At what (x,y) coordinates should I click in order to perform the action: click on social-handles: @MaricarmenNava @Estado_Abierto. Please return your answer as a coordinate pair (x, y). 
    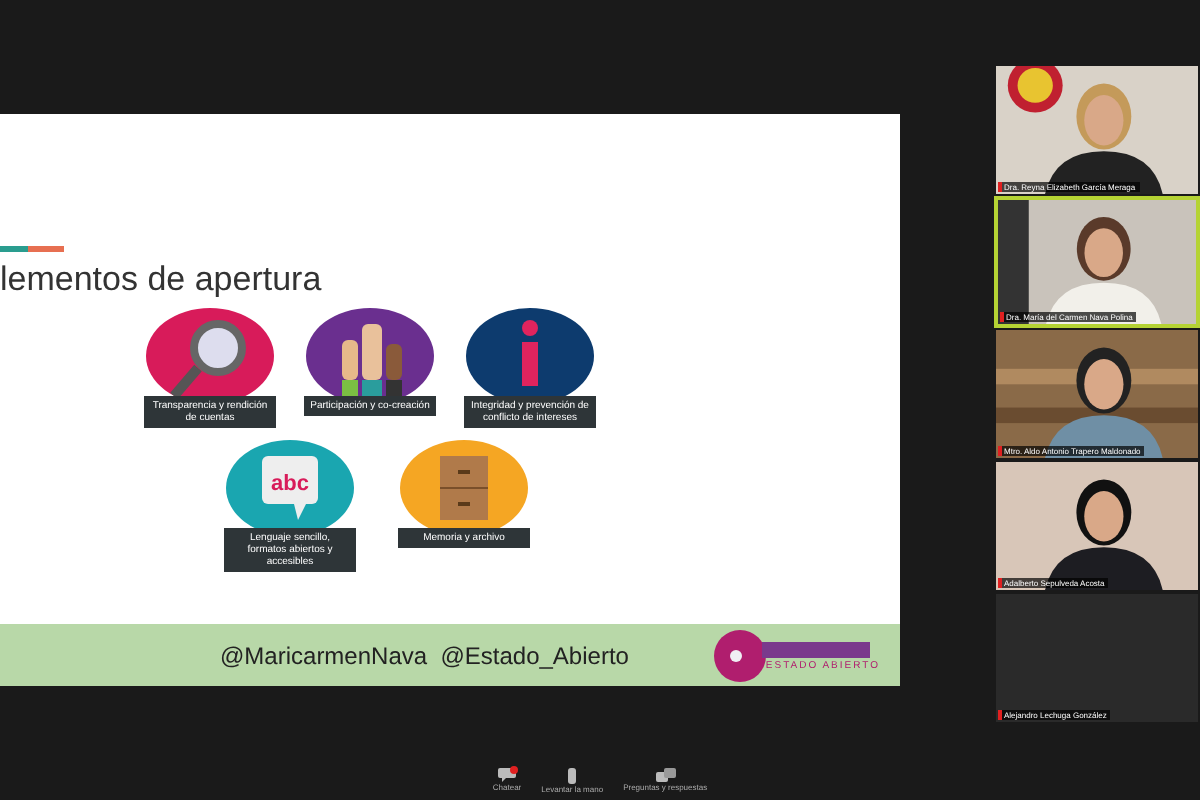
    Looking at the image, I should click on (424, 656).